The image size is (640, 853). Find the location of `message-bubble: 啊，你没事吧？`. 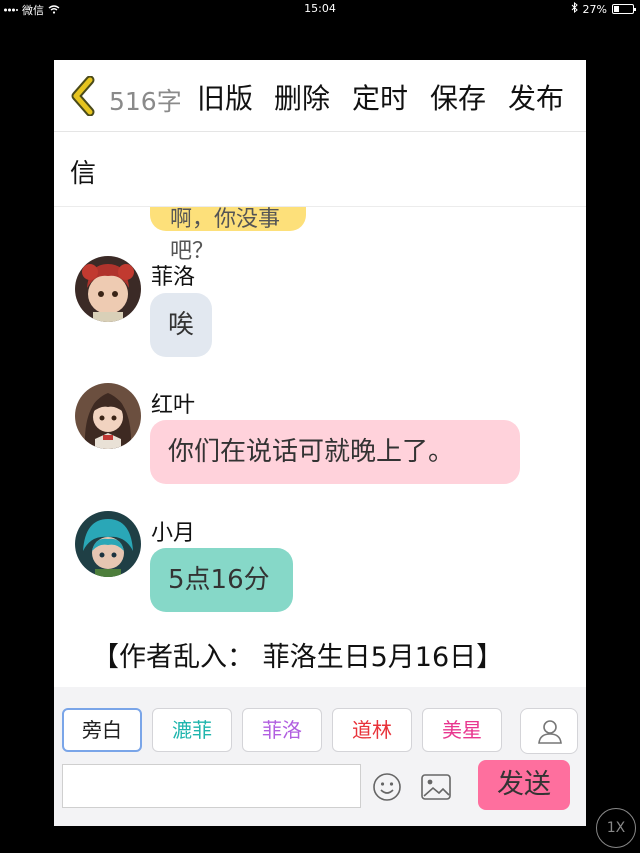

message-bubble: 啊，你没事吧？ is located at coordinates (228, 235).